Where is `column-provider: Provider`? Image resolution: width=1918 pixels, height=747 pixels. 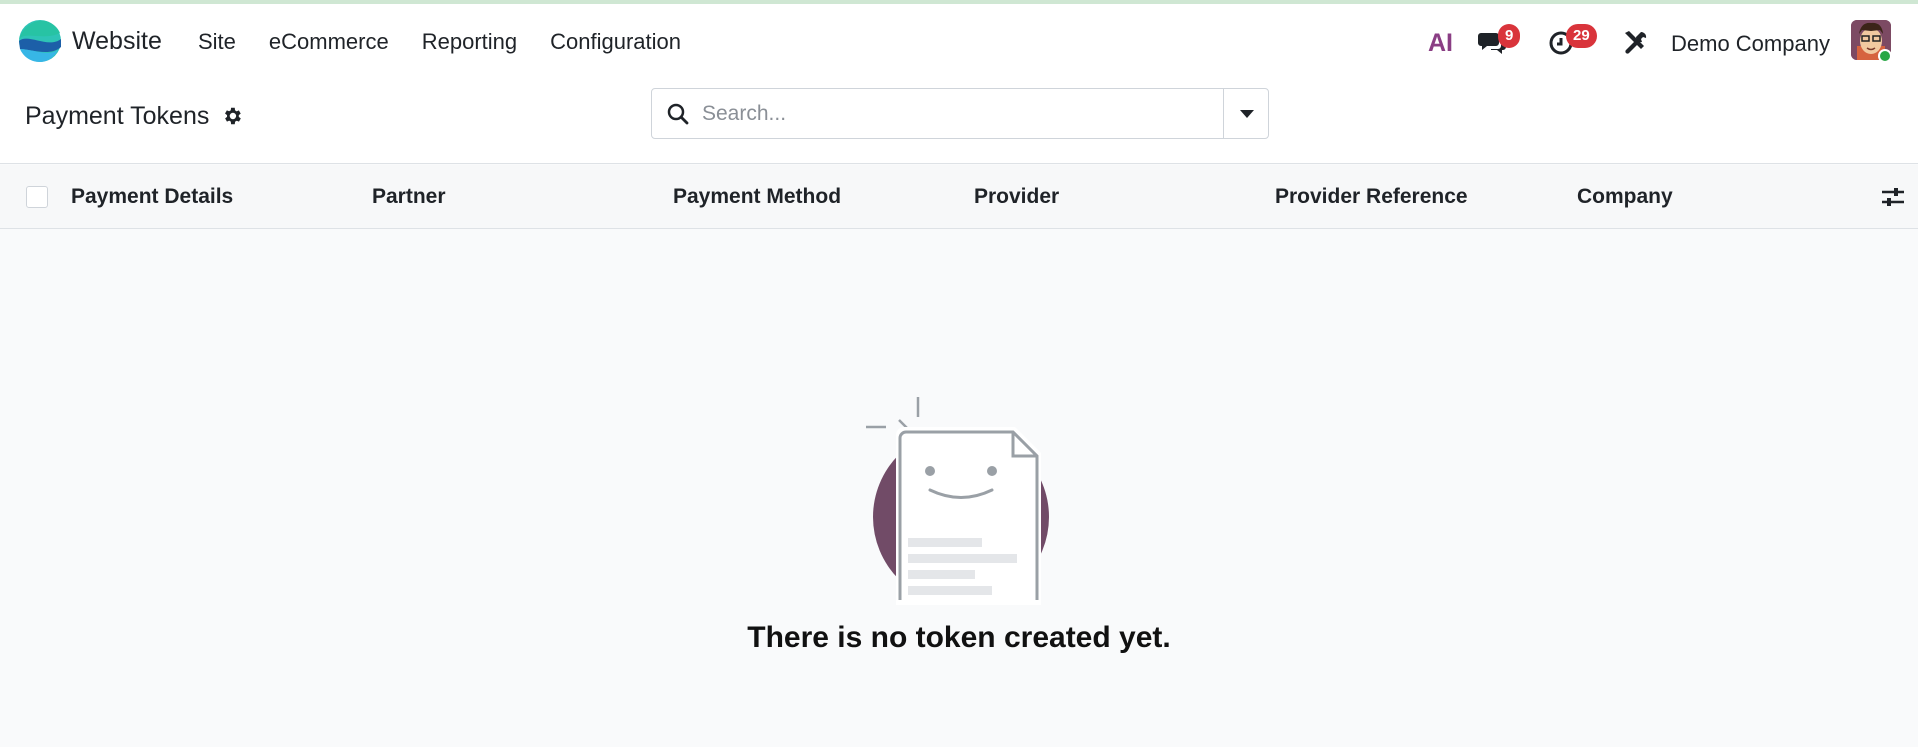 column-provider: Provider is located at coordinates (1016, 197).